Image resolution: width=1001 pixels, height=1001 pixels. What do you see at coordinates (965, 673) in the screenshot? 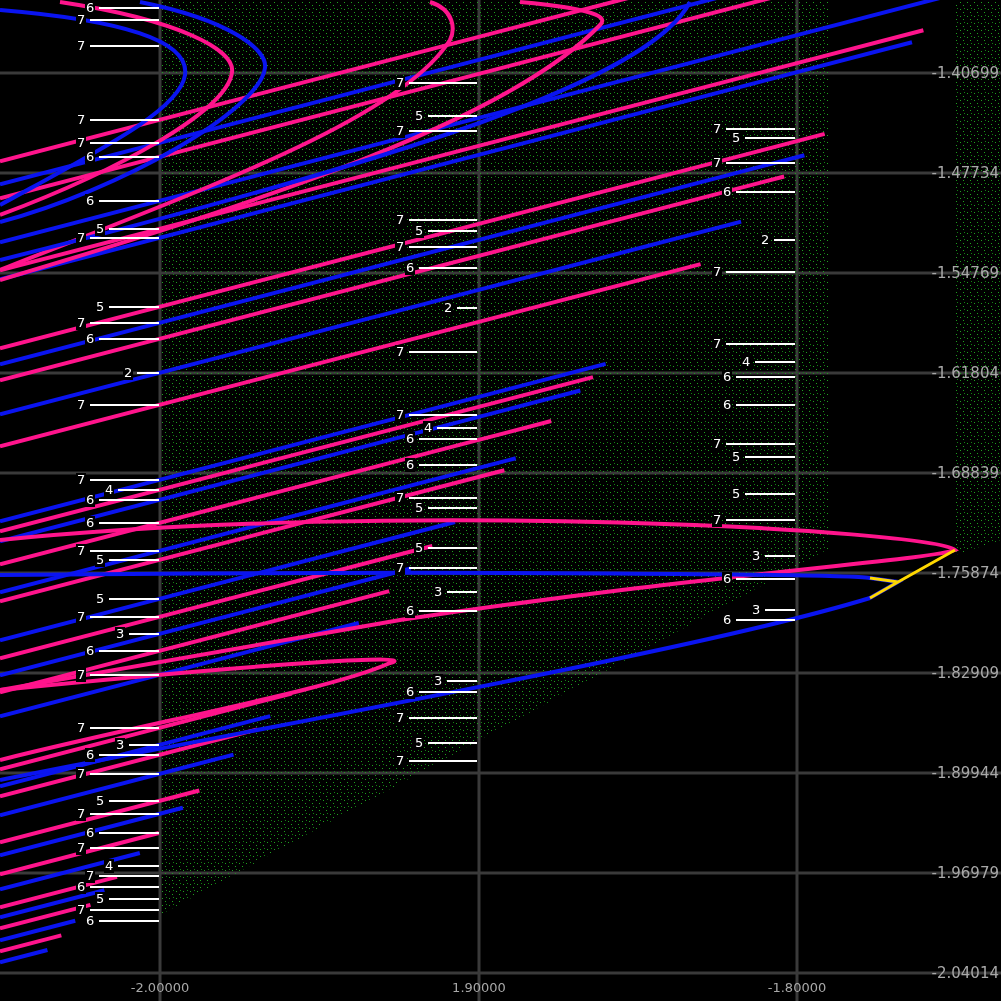
I see `y-tick-label: -1.82909` at bounding box center [965, 673].